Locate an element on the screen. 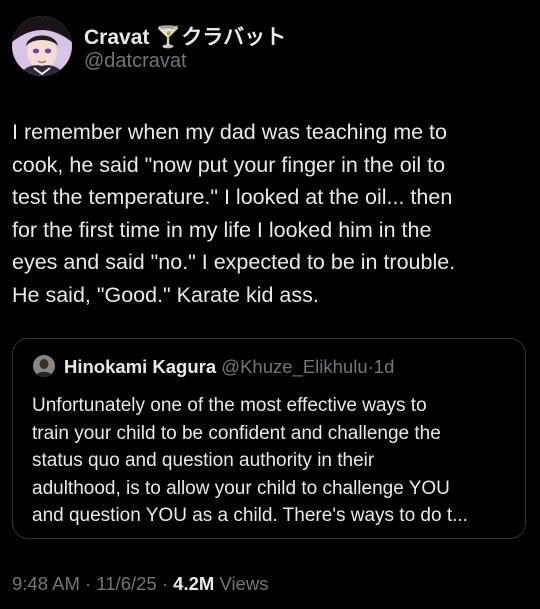 Image resolution: width=540 pixels, height=609 pixels. author-avatar is located at coordinates (42, 46).